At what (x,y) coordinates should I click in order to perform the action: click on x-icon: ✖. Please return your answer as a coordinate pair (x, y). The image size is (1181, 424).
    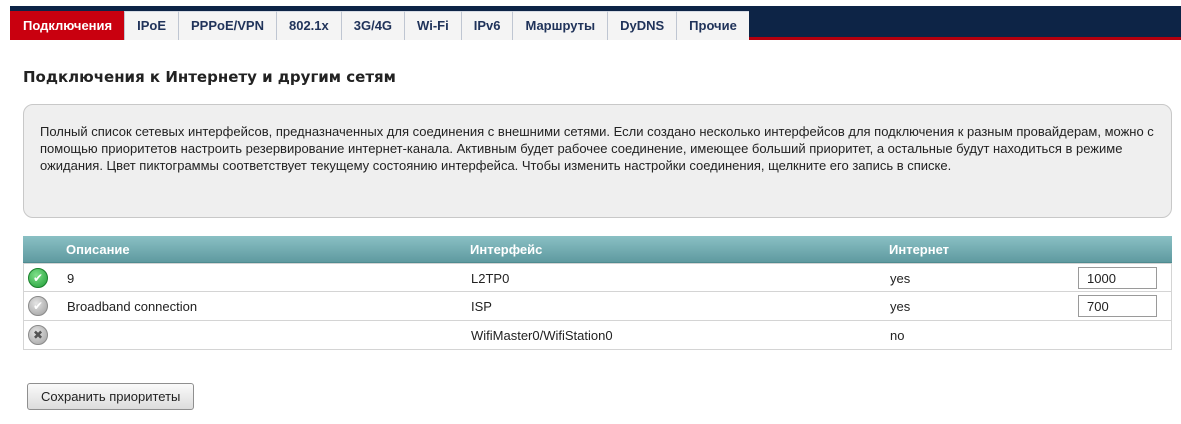
    Looking at the image, I should click on (38, 335).